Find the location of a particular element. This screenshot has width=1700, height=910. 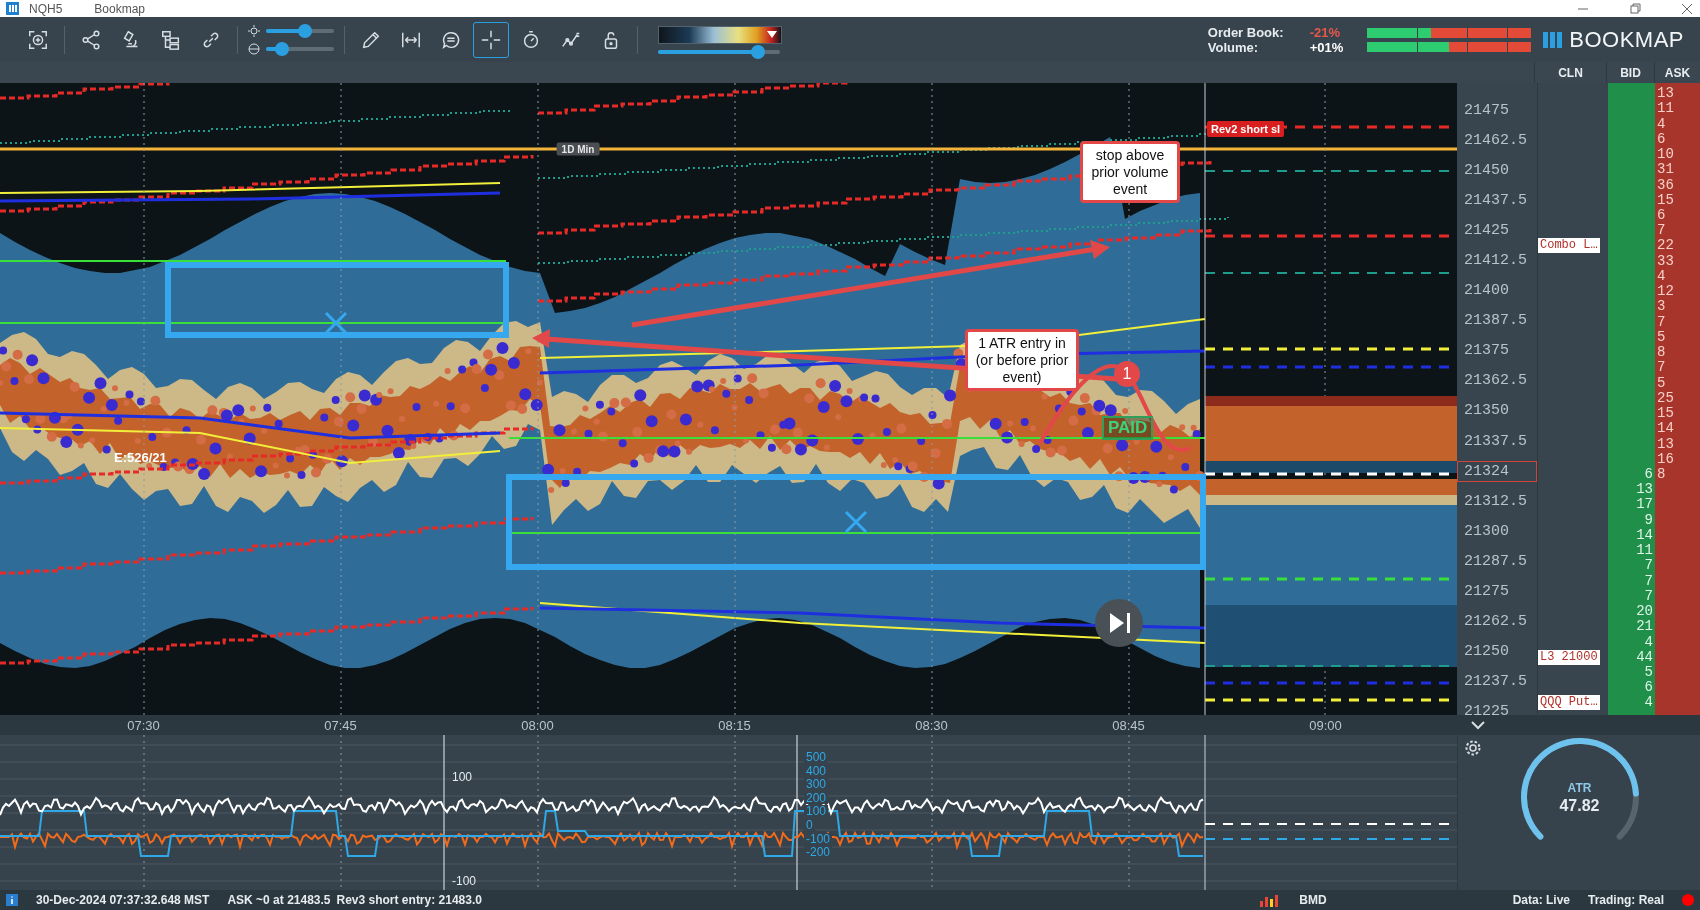

gauge-label: ATR is located at coordinates (1579, 788).